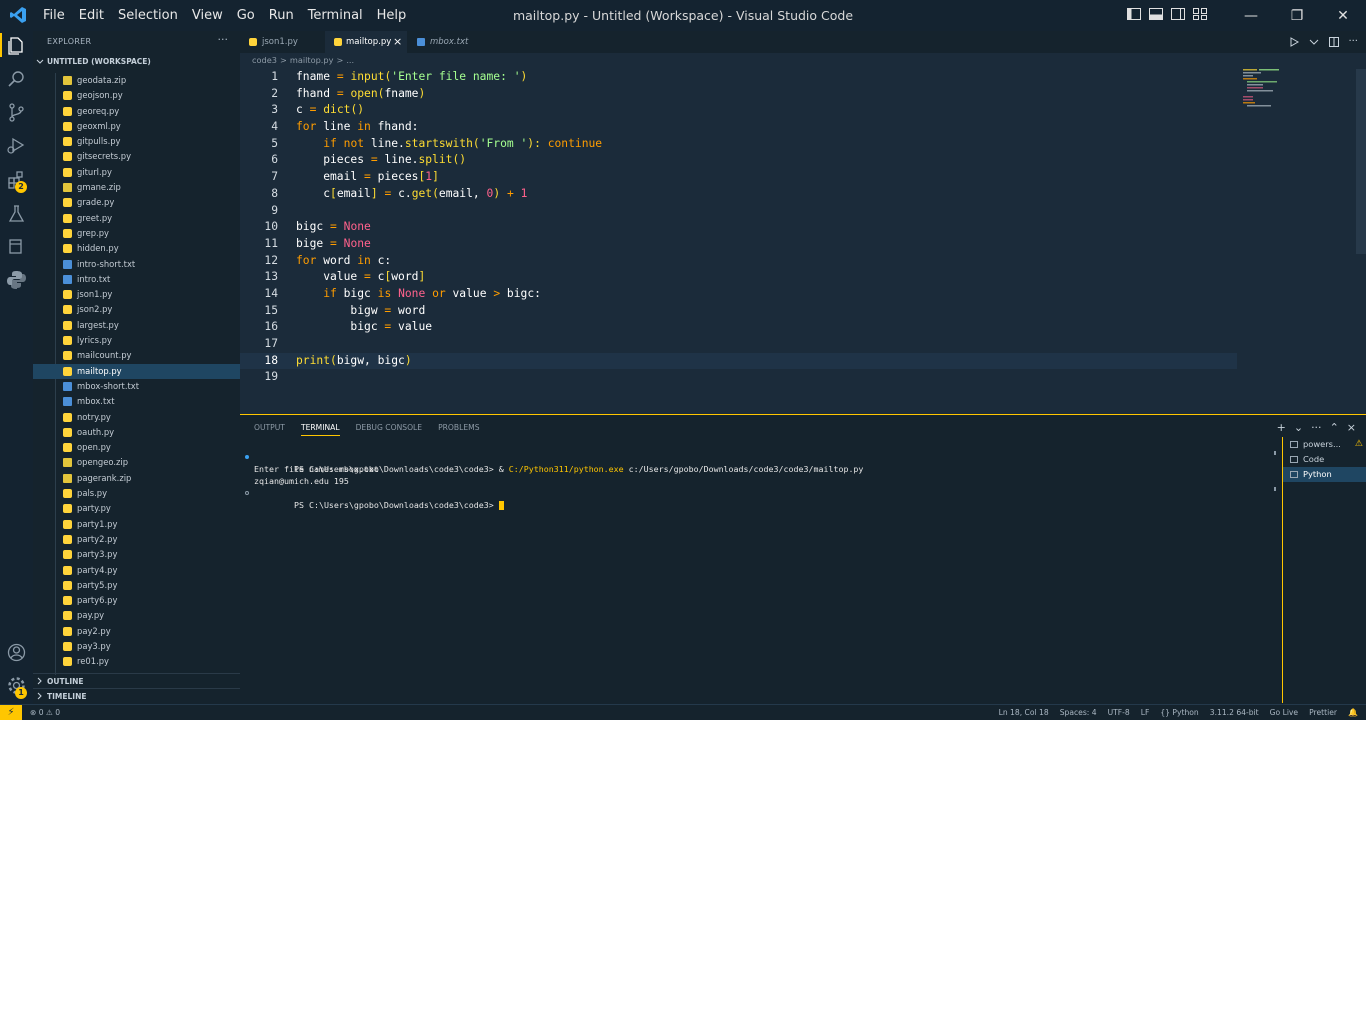  I want to click on python-icon, so click(16, 279).